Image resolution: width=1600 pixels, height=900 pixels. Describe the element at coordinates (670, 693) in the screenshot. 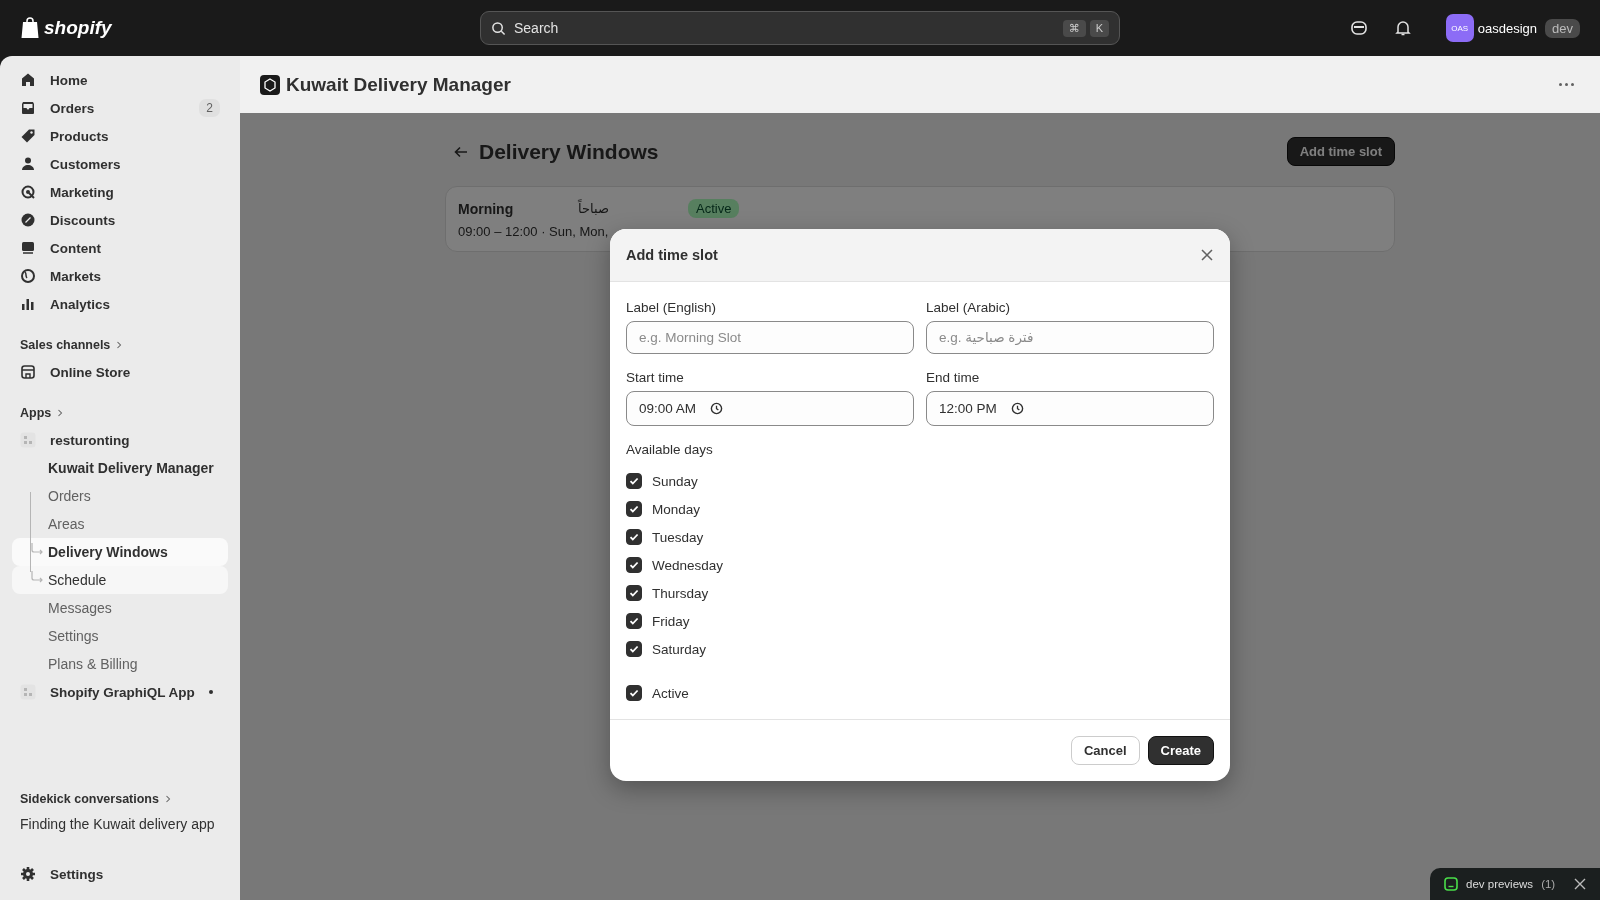

I see `checkbox-label: Active` at that location.